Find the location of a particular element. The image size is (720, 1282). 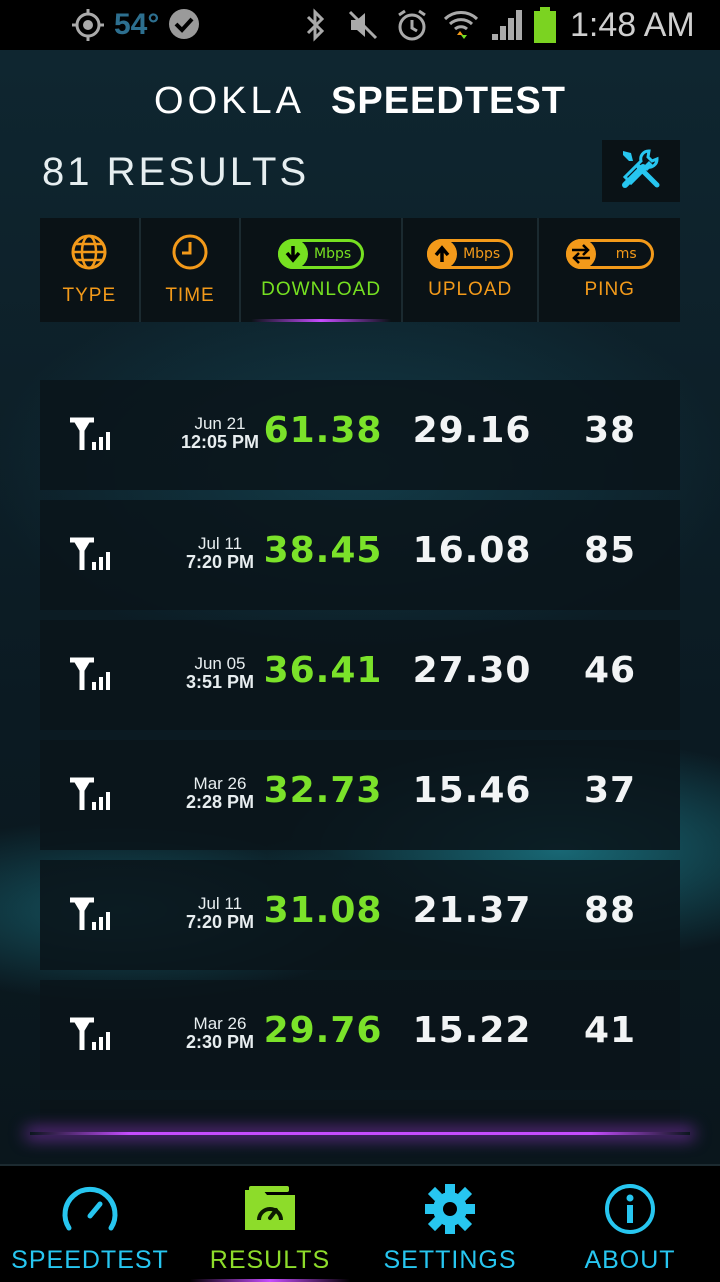

sort-by-ping: ms PING is located at coordinates (610, 270).